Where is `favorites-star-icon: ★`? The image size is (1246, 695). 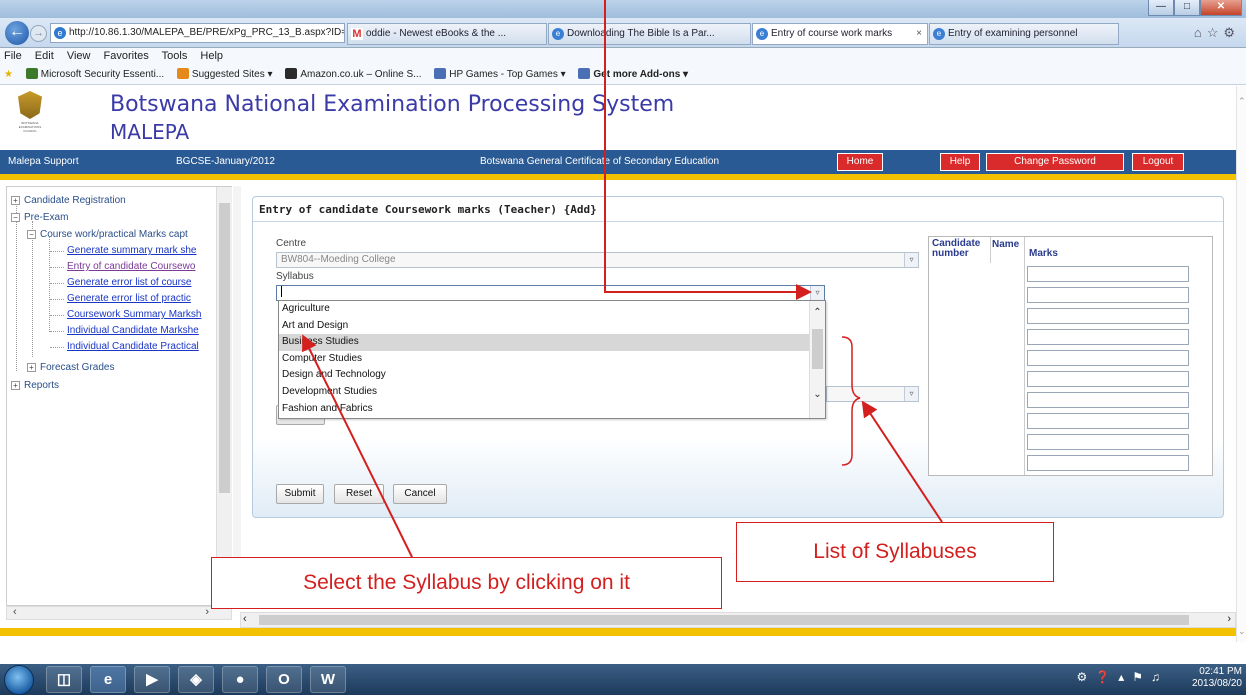
favorites-star-icon: ★ is located at coordinates (8, 75).